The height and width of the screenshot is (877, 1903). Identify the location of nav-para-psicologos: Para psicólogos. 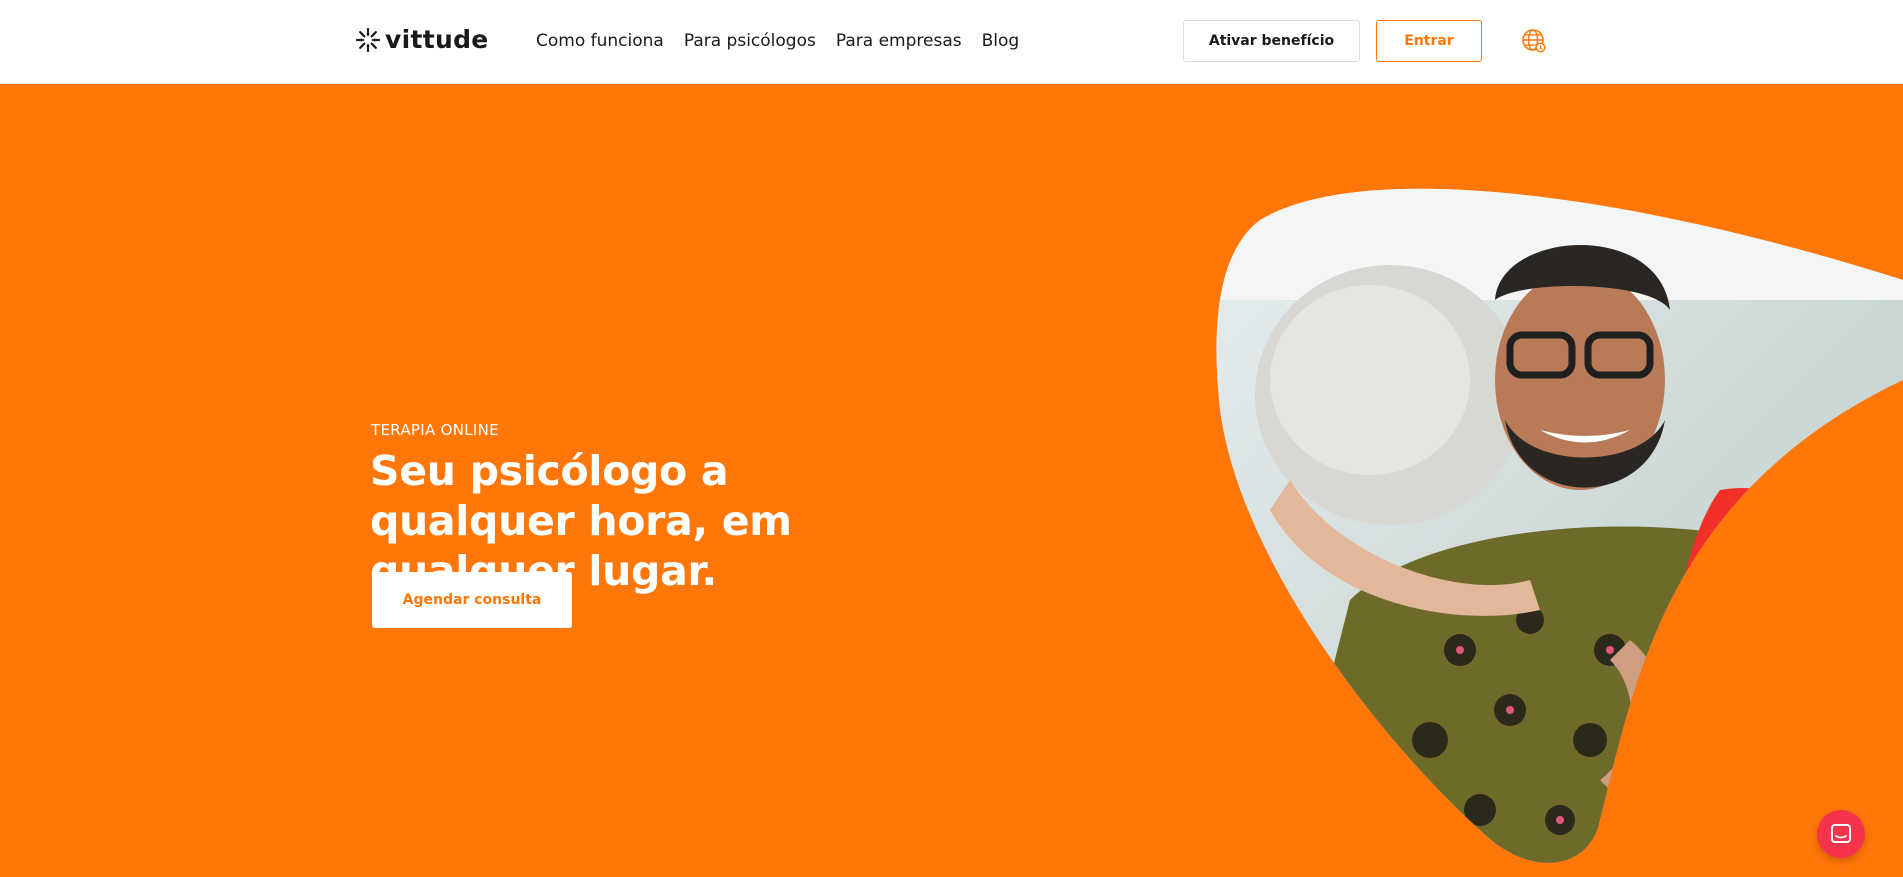
(750, 41).